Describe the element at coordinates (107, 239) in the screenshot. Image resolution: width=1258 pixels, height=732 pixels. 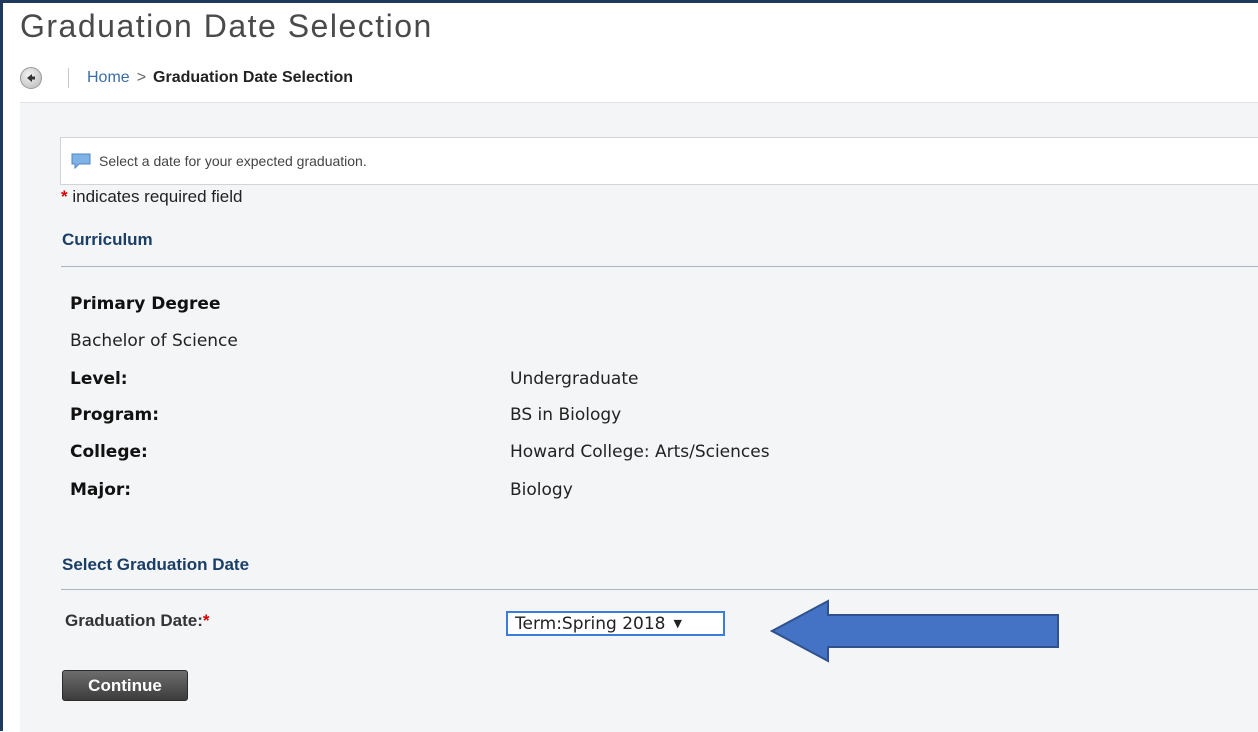
I see `curriculum-heading: Curriculum` at that location.